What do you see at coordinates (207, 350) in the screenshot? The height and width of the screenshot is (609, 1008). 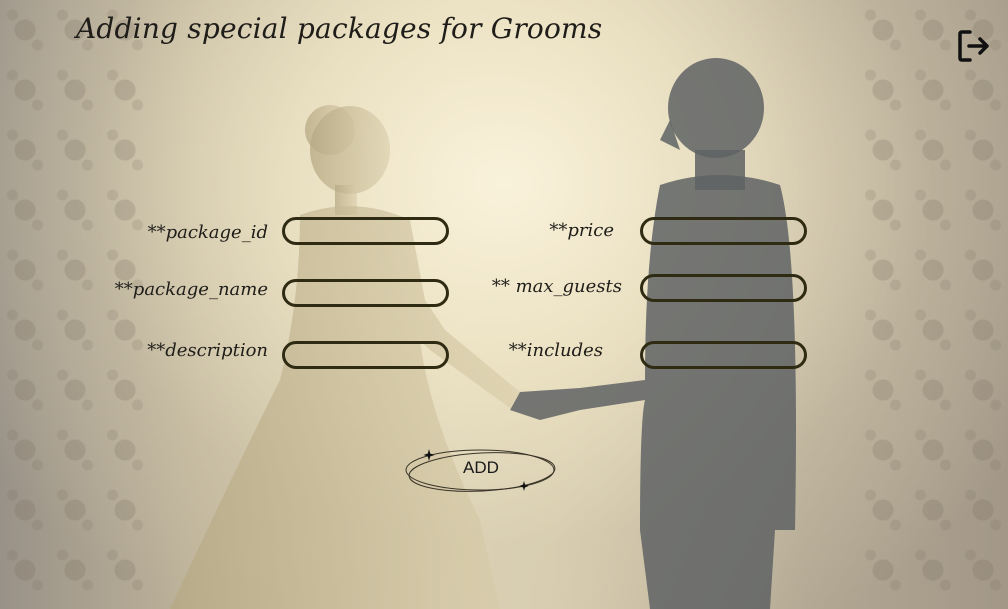 I see `description-label: **description` at bounding box center [207, 350].